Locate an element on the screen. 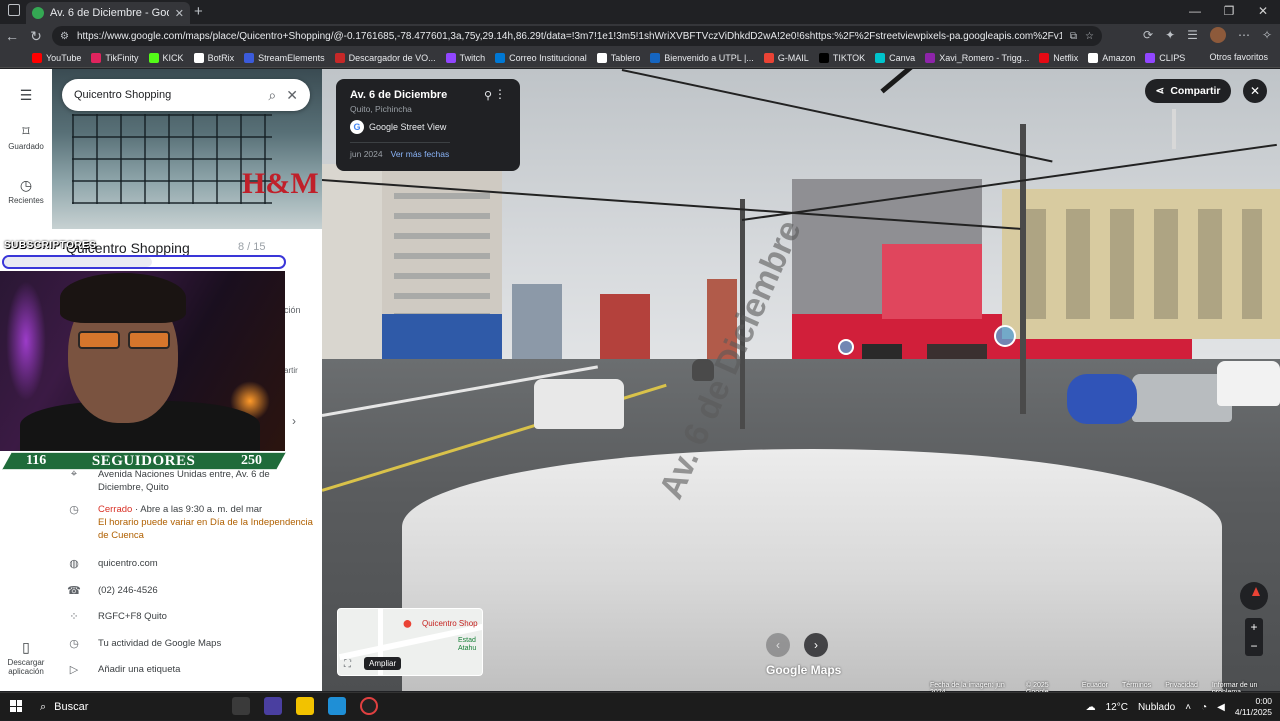  window-close-icon: ✕ is located at coordinates (1263, 12).